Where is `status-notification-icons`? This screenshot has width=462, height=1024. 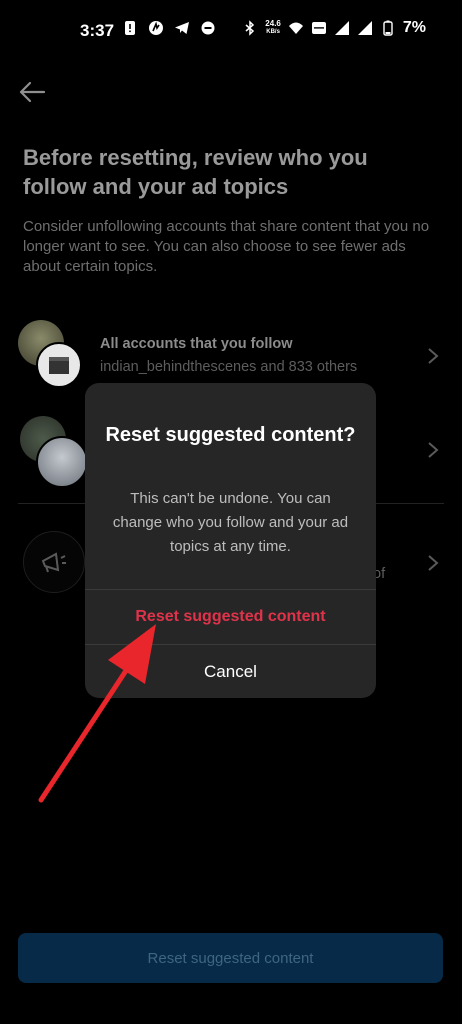
status-notification-icons is located at coordinates (169, 28).